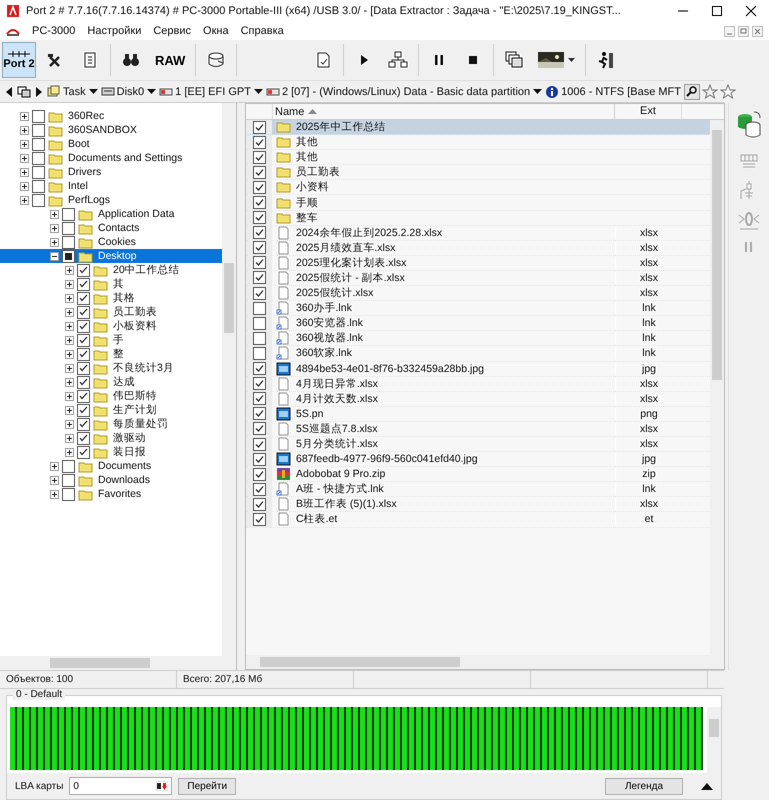 The width and height of the screenshot is (769, 800). I want to click on tree-item: 其, so click(111, 284).